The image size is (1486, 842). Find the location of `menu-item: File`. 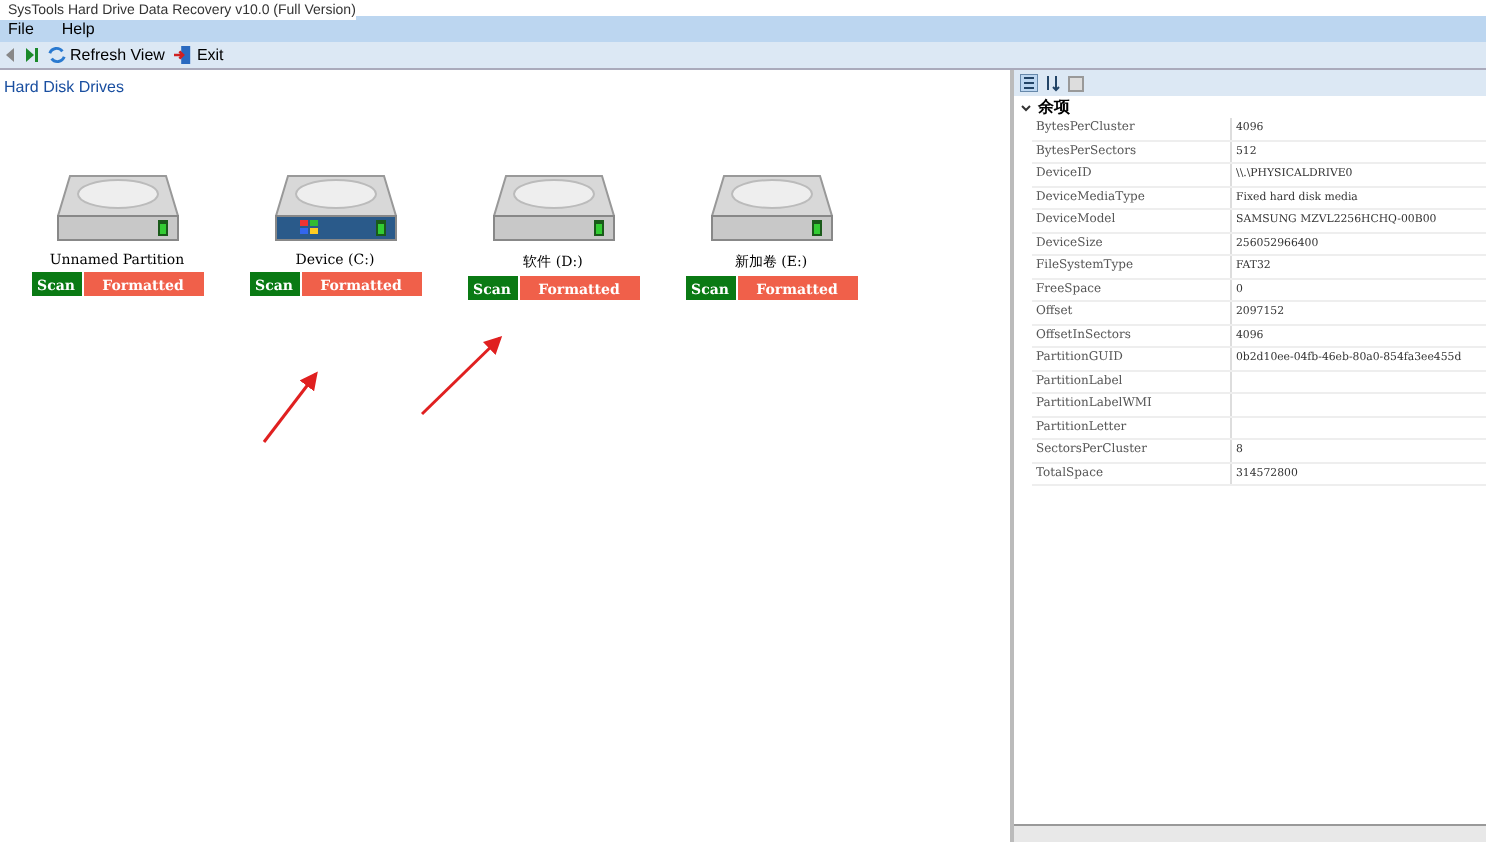

menu-item: File is located at coordinates (21, 29).